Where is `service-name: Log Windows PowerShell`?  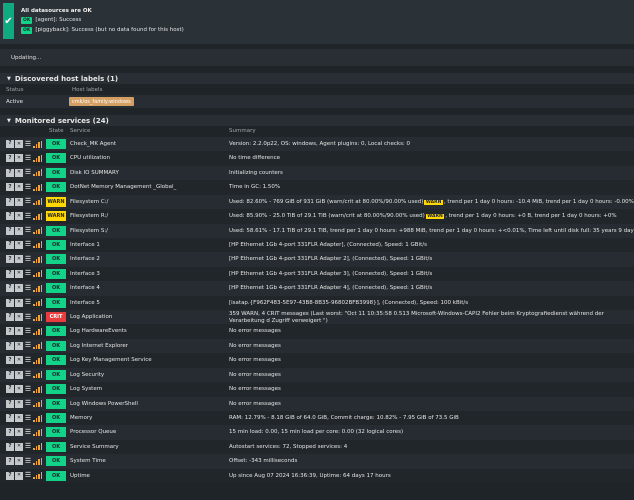
service-name: Log Windows PowerShell is located at coordinates (104, 404).